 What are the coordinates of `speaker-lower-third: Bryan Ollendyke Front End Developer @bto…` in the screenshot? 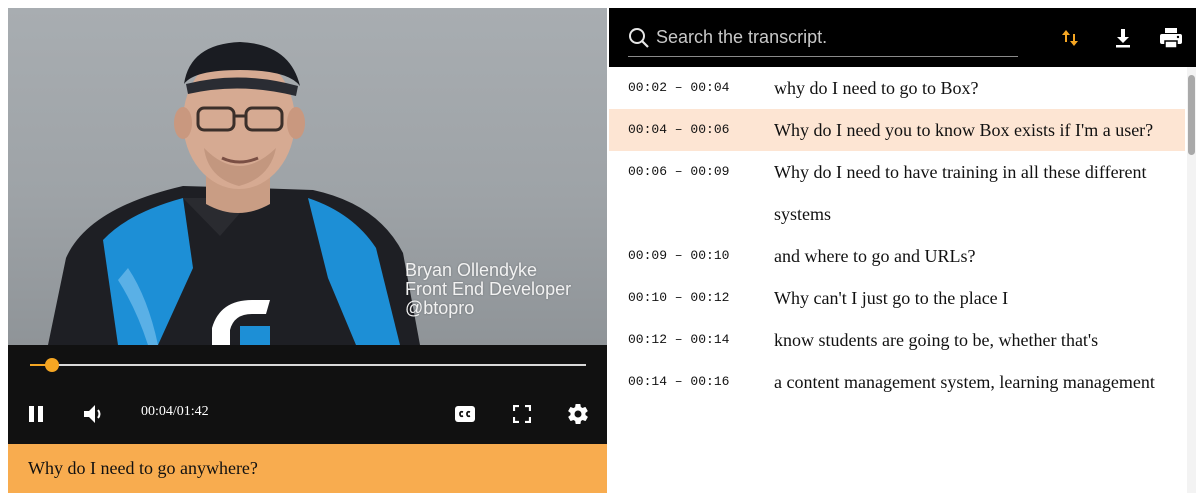 It's located at (505, 289).